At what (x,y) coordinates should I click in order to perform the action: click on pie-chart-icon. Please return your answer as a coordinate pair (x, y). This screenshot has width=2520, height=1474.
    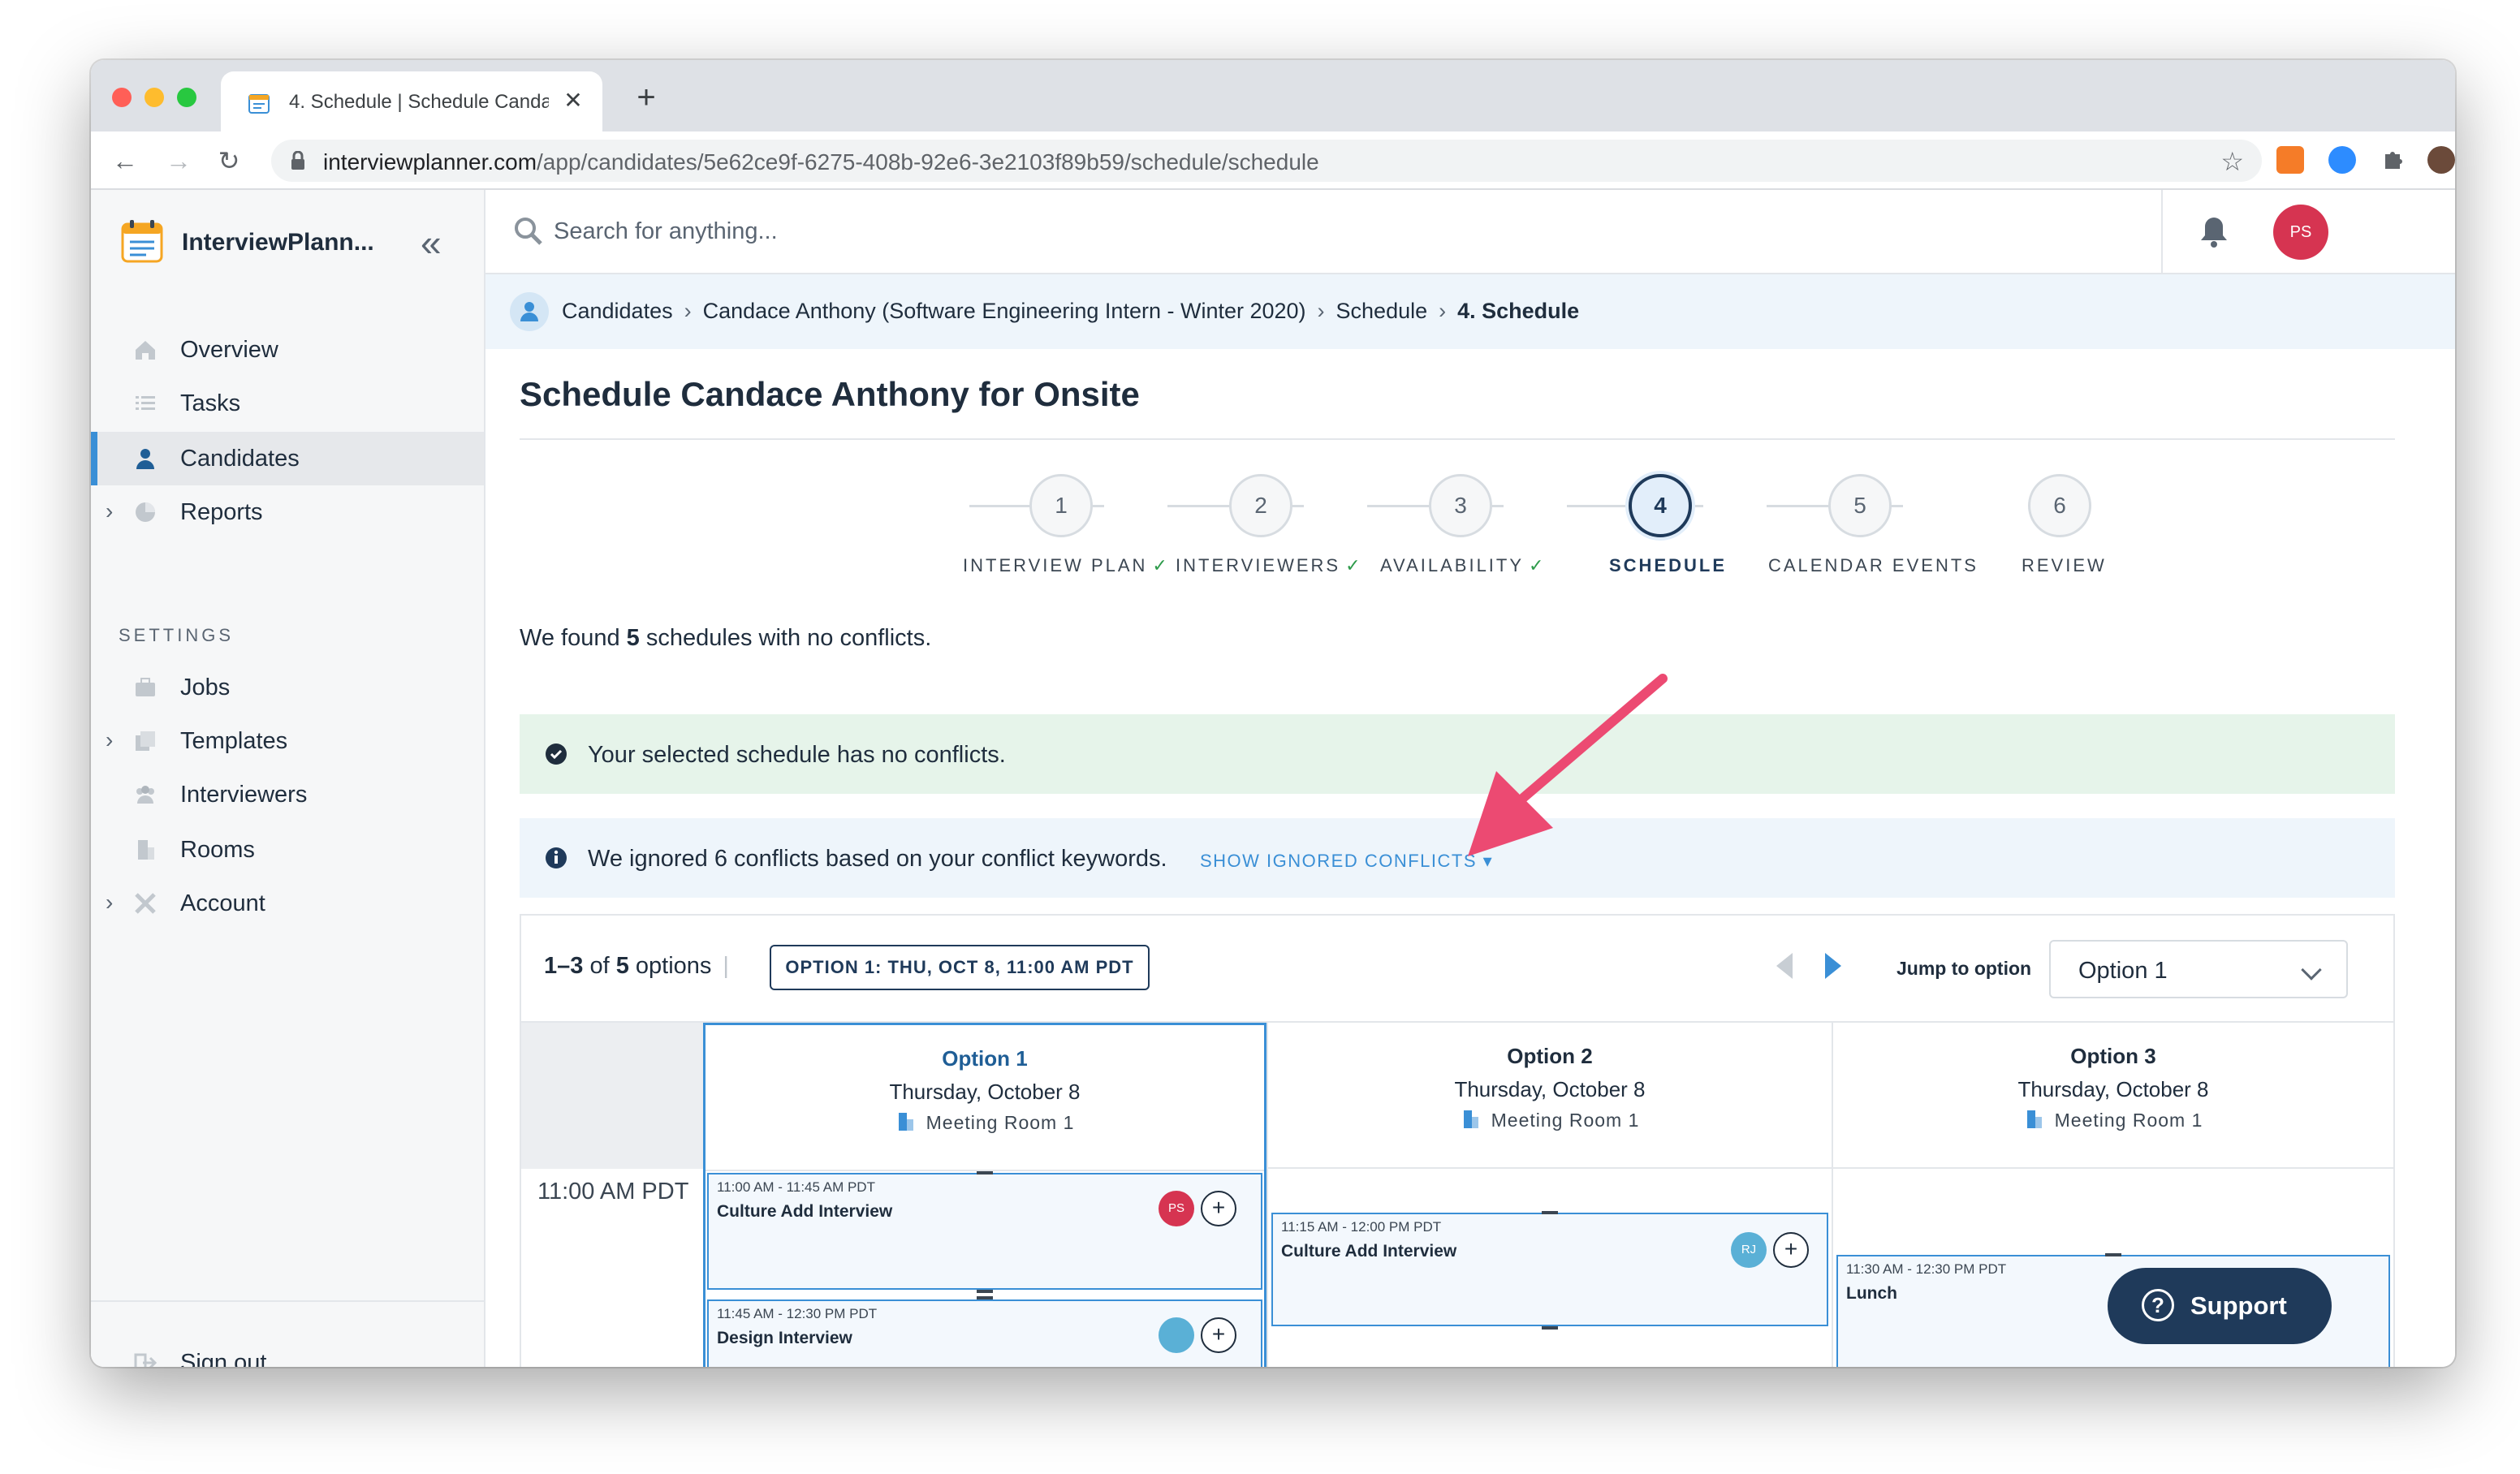
    Looking at the image, I should click on (145, 512).